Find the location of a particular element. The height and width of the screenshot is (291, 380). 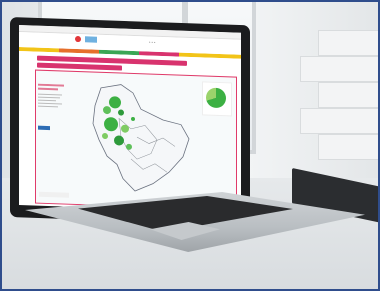

site-logo-secondary-icon is located at coordinates (91, 39).